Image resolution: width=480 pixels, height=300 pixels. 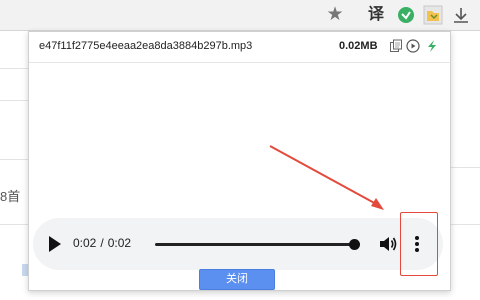 I want to click on audio-player: 0:02/0:02, so click(x=238, y=244).